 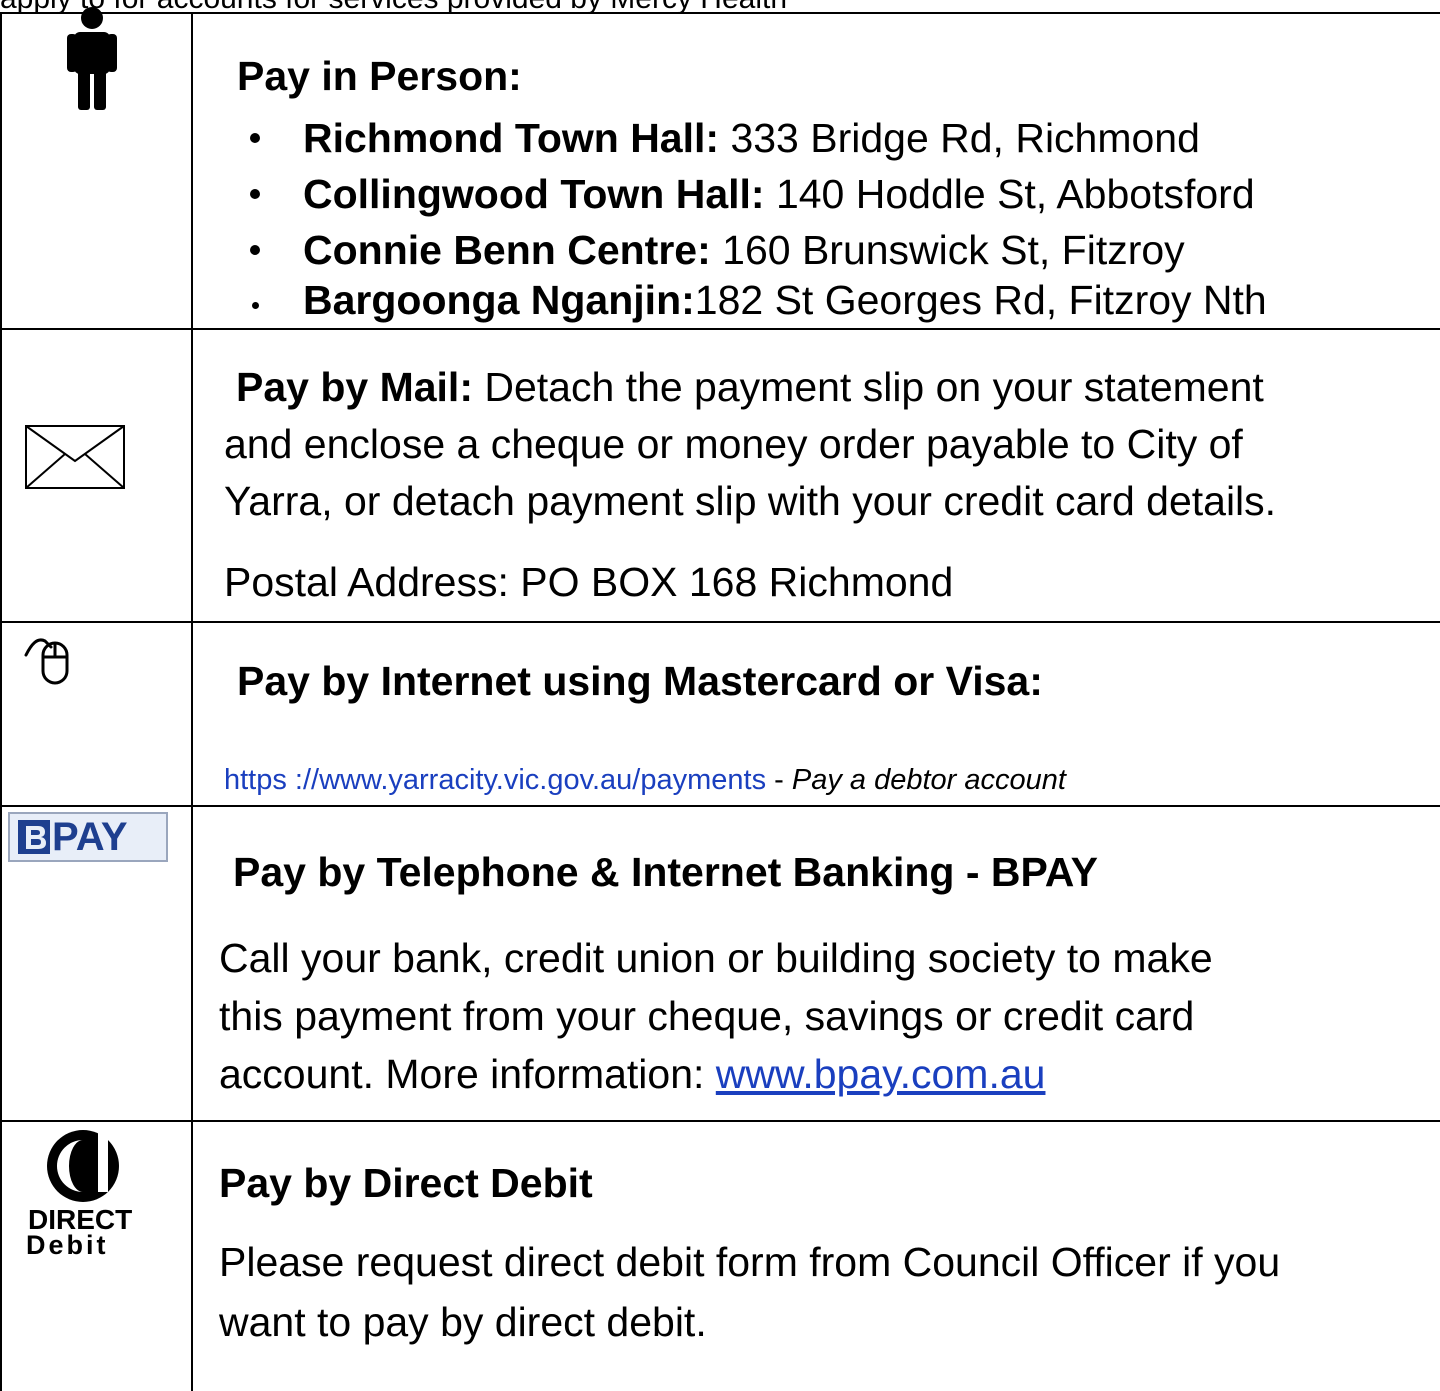 What do you see at coordinates (499, 300) in the screenshot?
I see `location-name: Bargoonga Nganjin:` at bounding box center [499, 300].